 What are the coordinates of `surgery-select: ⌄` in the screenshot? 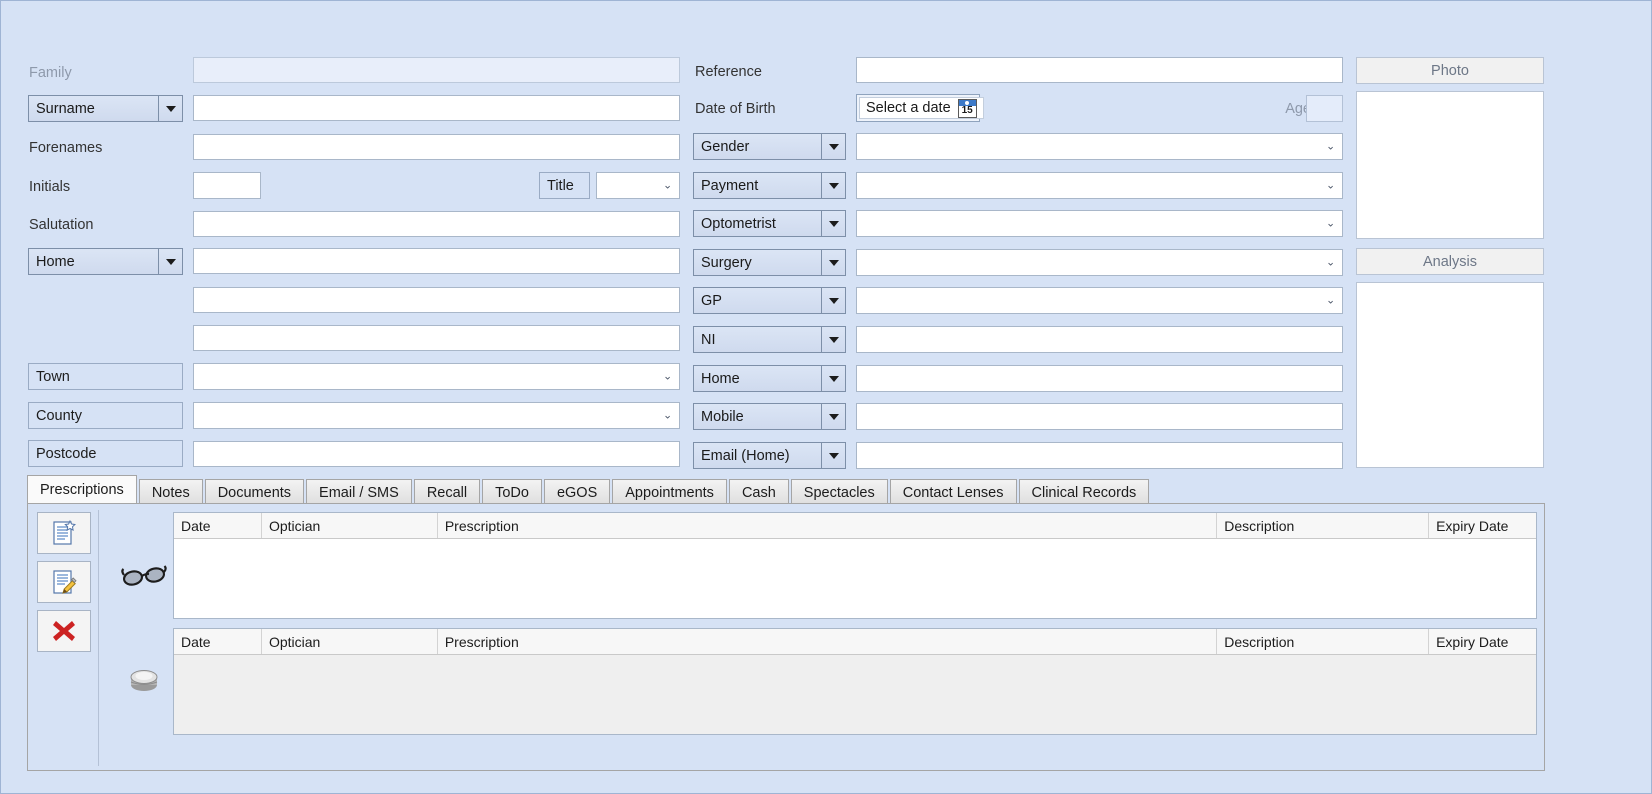 It's located at (1099, 262).